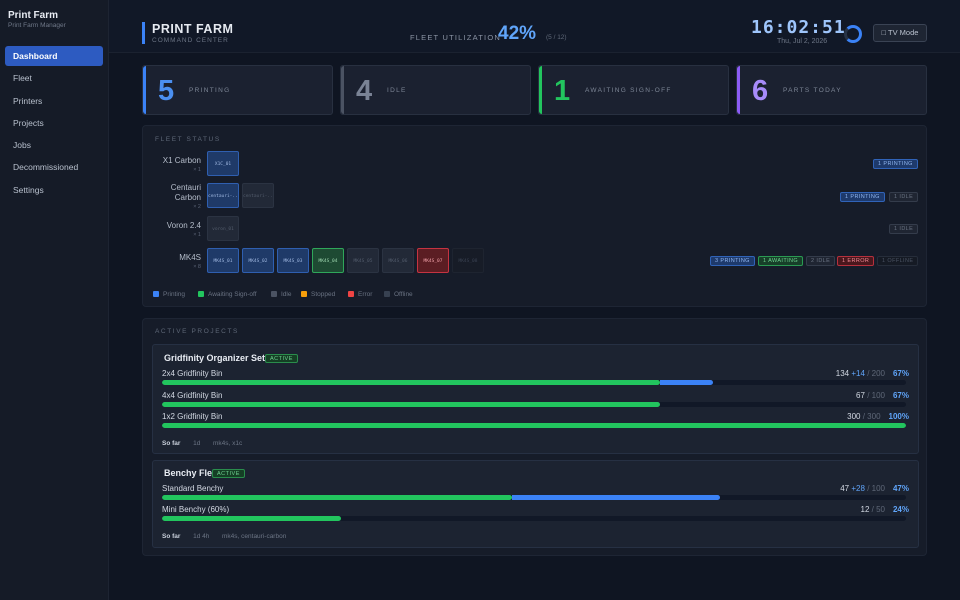  What do you see at coordinates (898, 416) in the screenshot?
I see `item-percent: 100%` at bounding box center [898, 416].